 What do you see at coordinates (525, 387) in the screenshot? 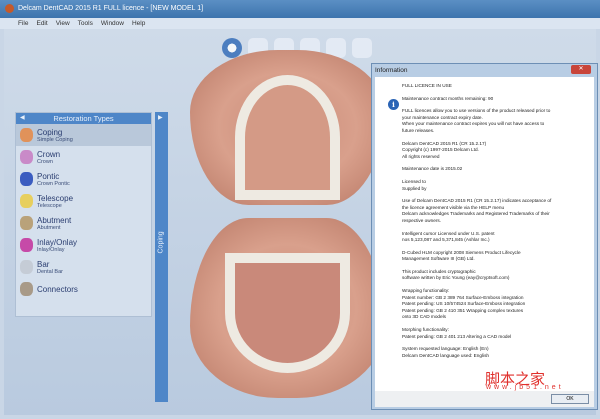
I see `watermark-url: www.jb51.net` at bounding box center [525, 387].